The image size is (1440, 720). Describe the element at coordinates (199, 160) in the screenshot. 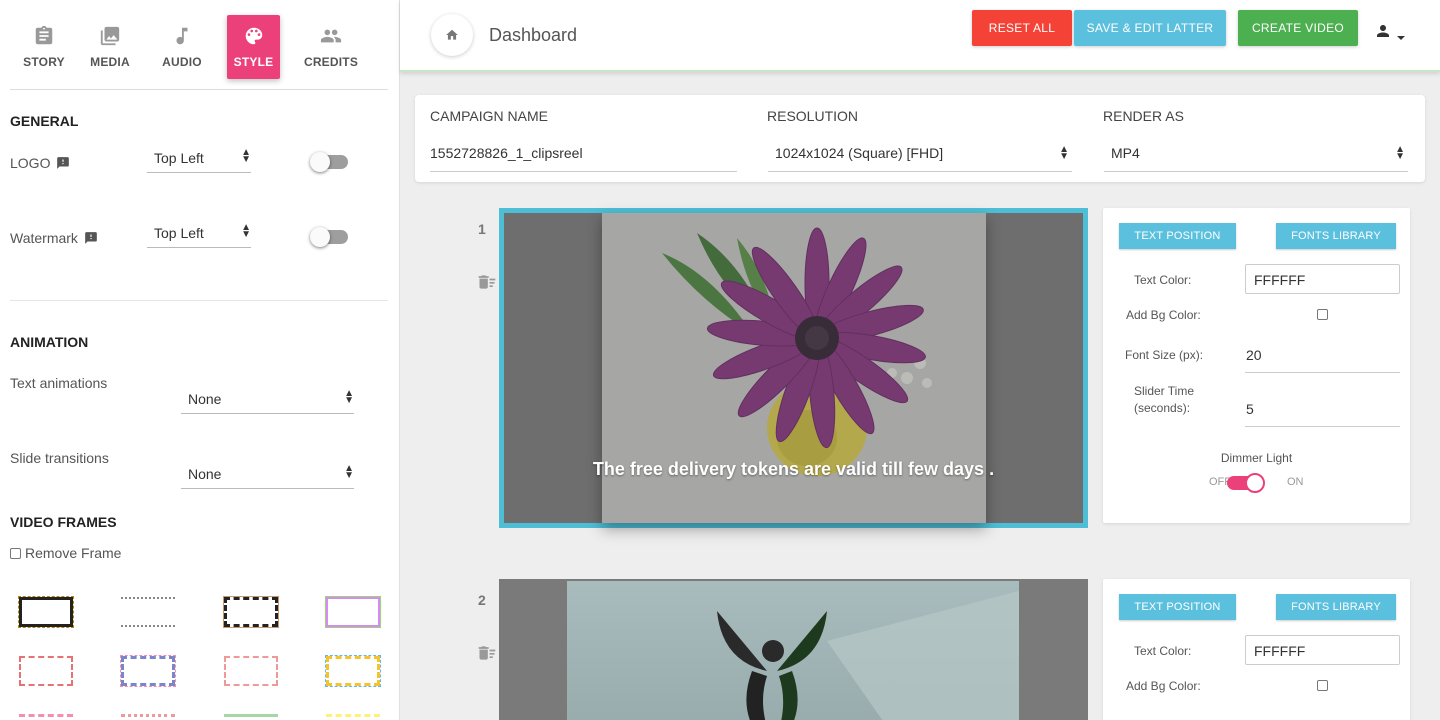

I see `logo-position-select: Top Left ▲ ▼` at that location.